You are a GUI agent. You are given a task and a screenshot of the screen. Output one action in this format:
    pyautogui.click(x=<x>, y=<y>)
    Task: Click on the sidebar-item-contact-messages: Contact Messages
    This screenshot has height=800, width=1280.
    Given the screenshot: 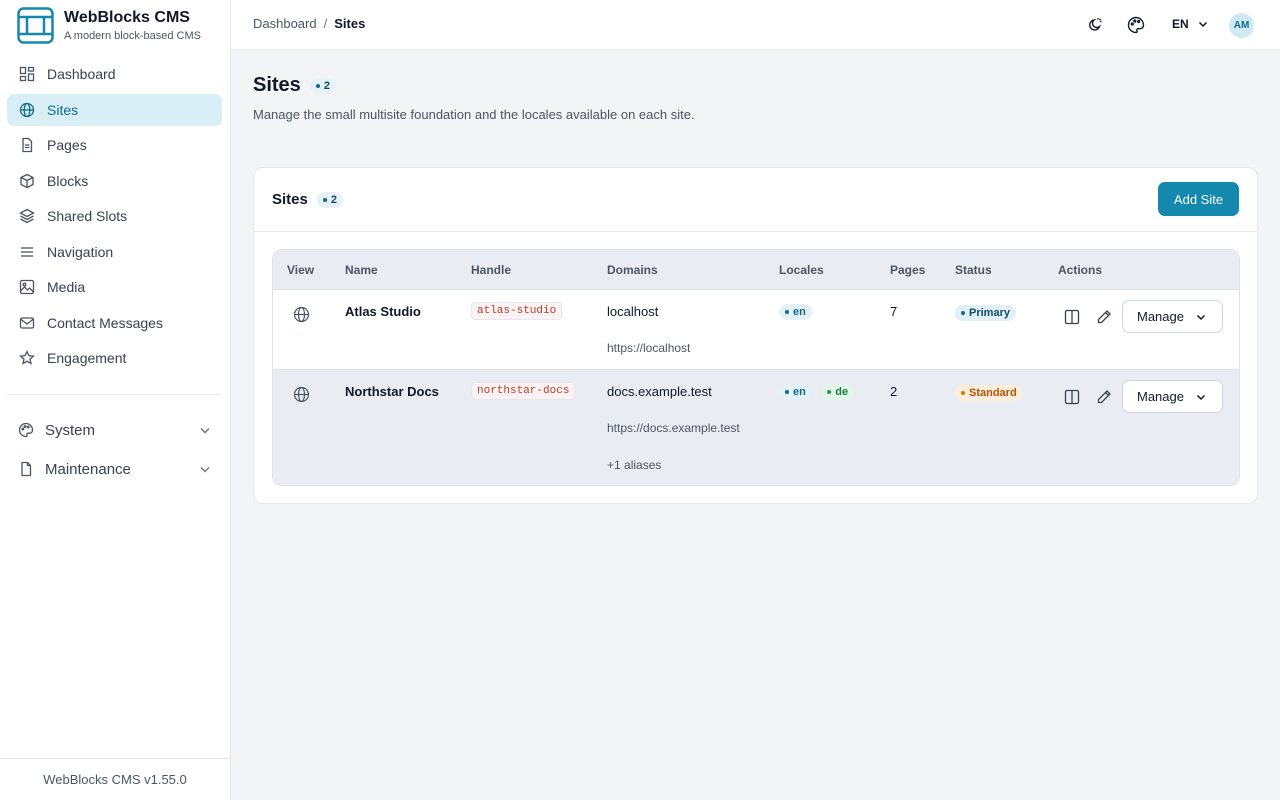 What is the action you would take?
    pyautogui.click(x=114, y=323)
    